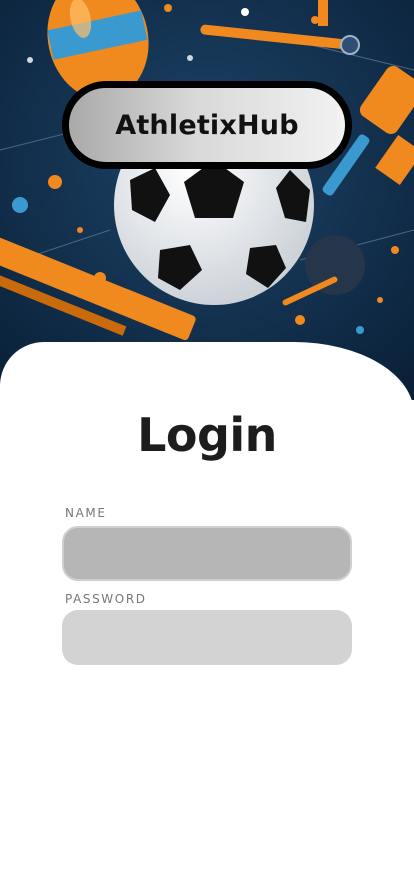 The image size is (414, 896). I want to click on page-title: Login, so click(207, 435).